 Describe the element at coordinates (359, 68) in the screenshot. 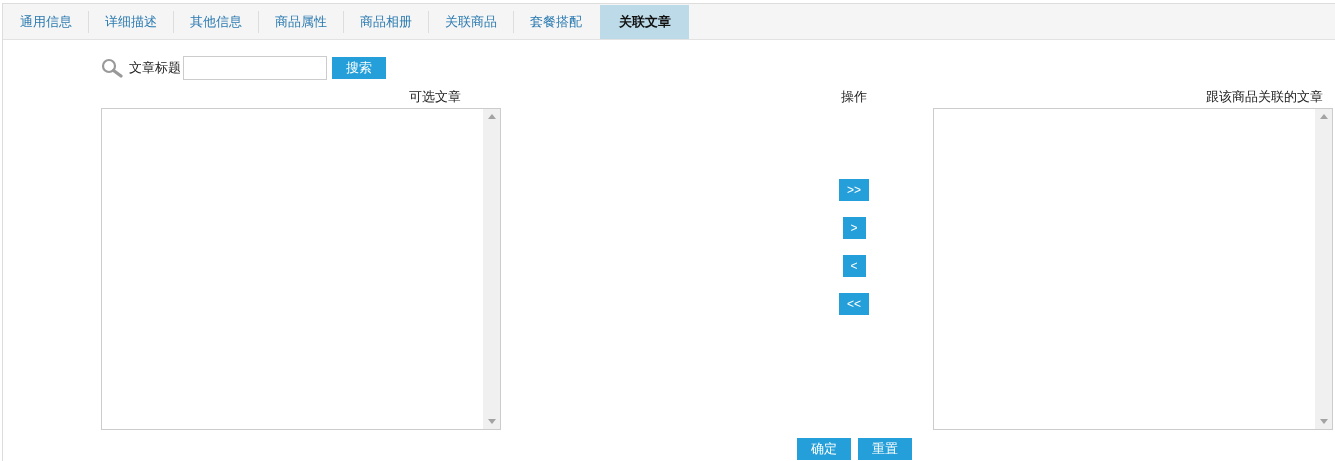

I see `search-button: 搜索` at that location.